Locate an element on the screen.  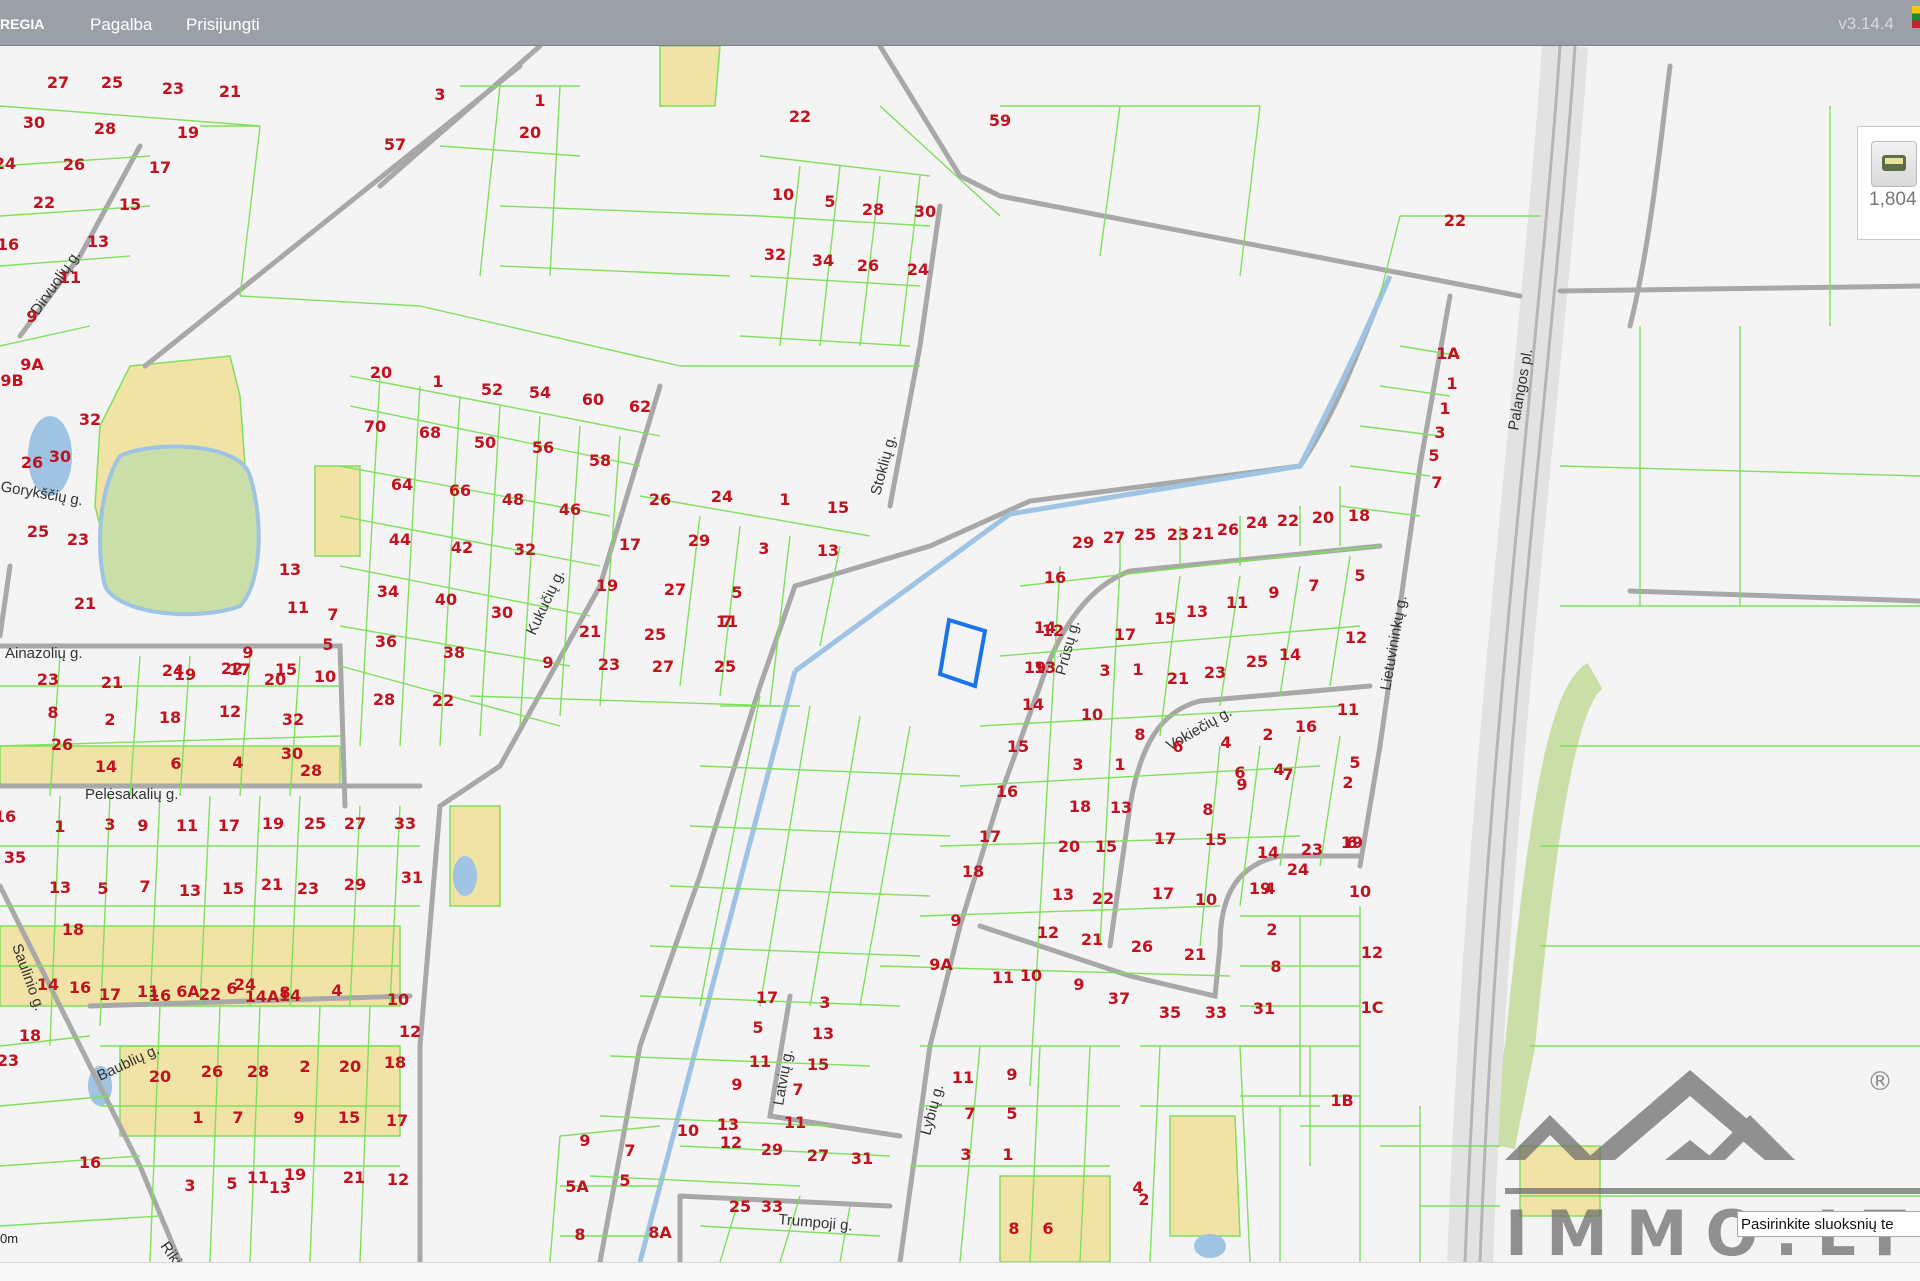
parcel-number: 8 is located at coordinates (1207, 809).